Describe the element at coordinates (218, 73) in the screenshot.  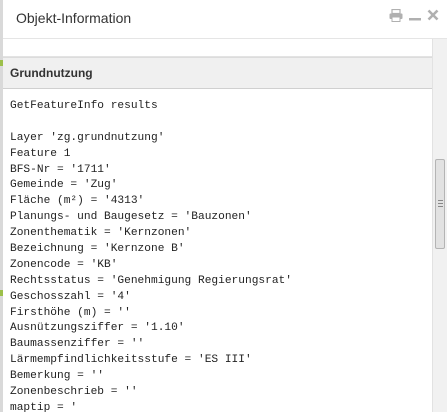
I see `section-header: Grundnutzung` at that location.